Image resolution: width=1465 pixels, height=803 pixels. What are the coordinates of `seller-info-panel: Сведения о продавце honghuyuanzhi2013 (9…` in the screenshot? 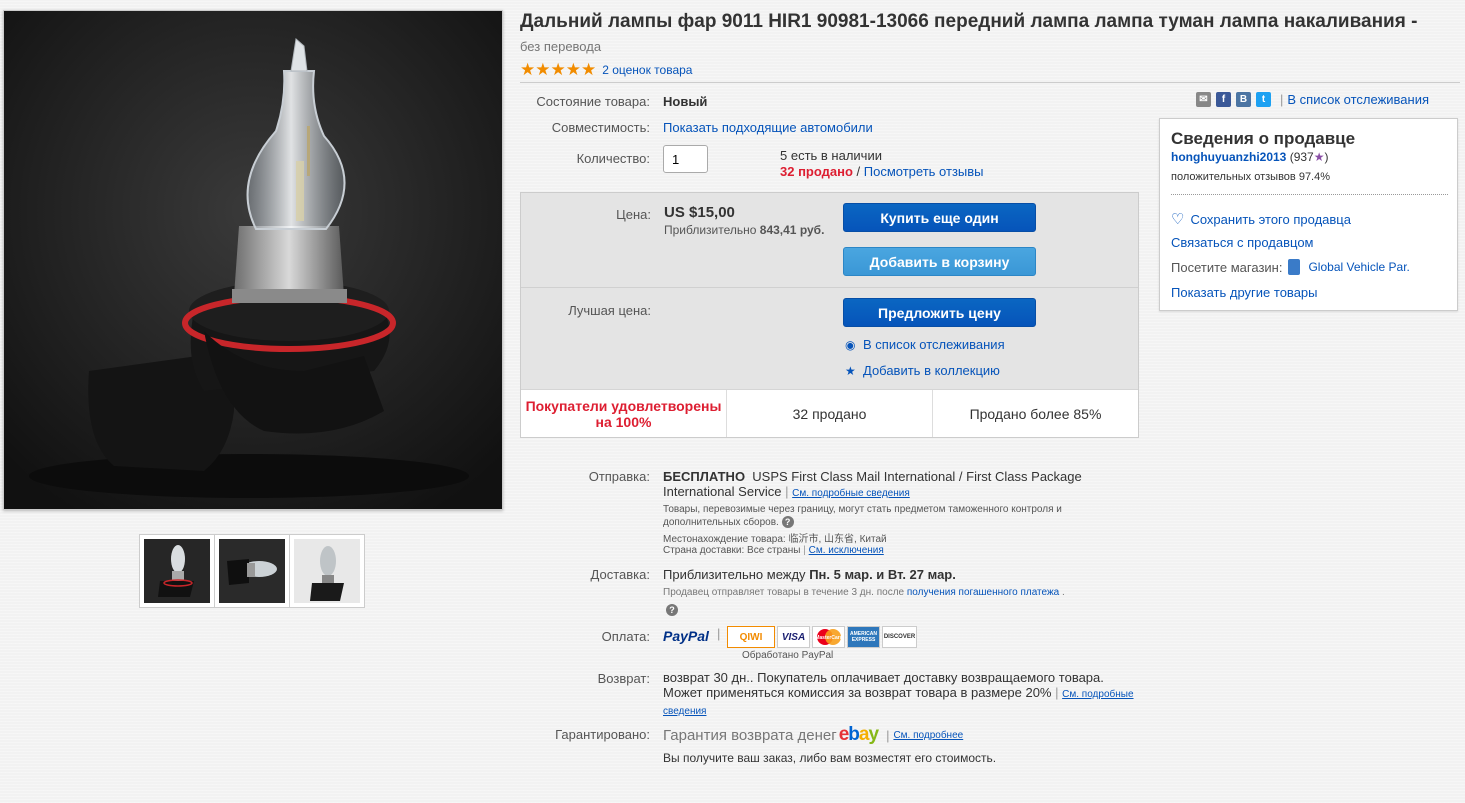 It's located at (1308, 214).